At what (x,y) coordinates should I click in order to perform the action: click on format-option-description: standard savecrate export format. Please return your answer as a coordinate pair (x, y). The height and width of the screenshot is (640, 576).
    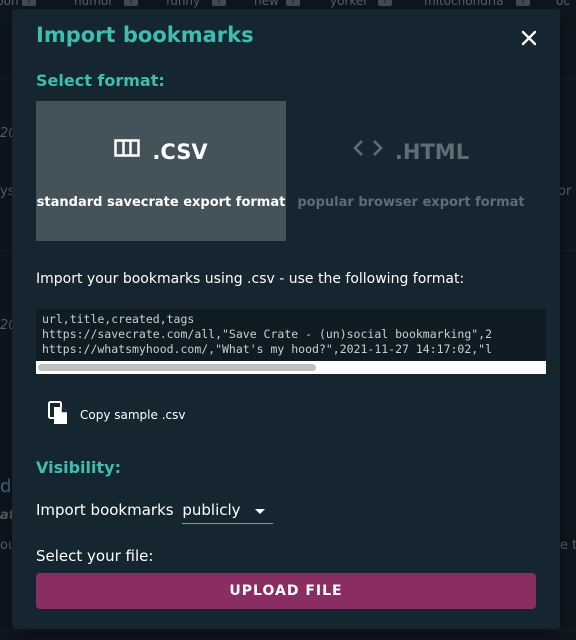
    Looking at the image, I should click on (161, 202).